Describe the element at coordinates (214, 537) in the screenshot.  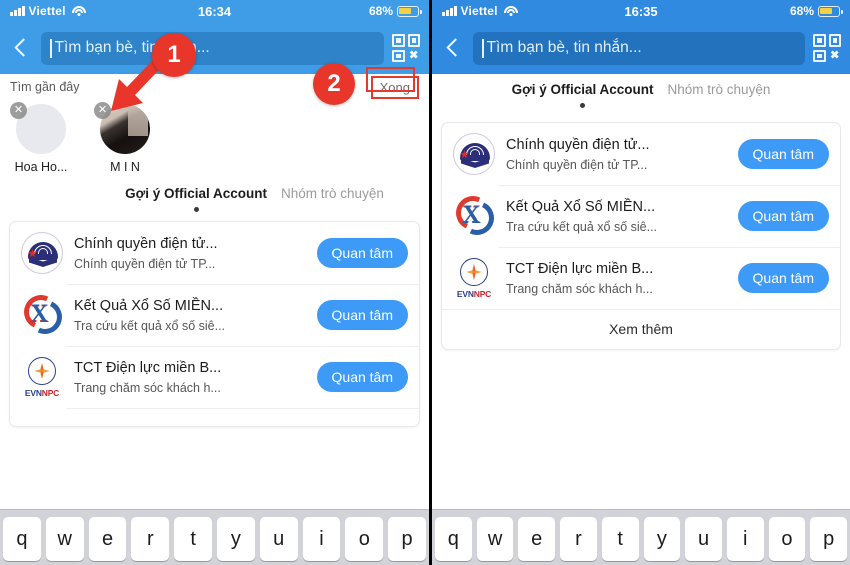
I see `left-keyboard: qwertyuiop` at that location.